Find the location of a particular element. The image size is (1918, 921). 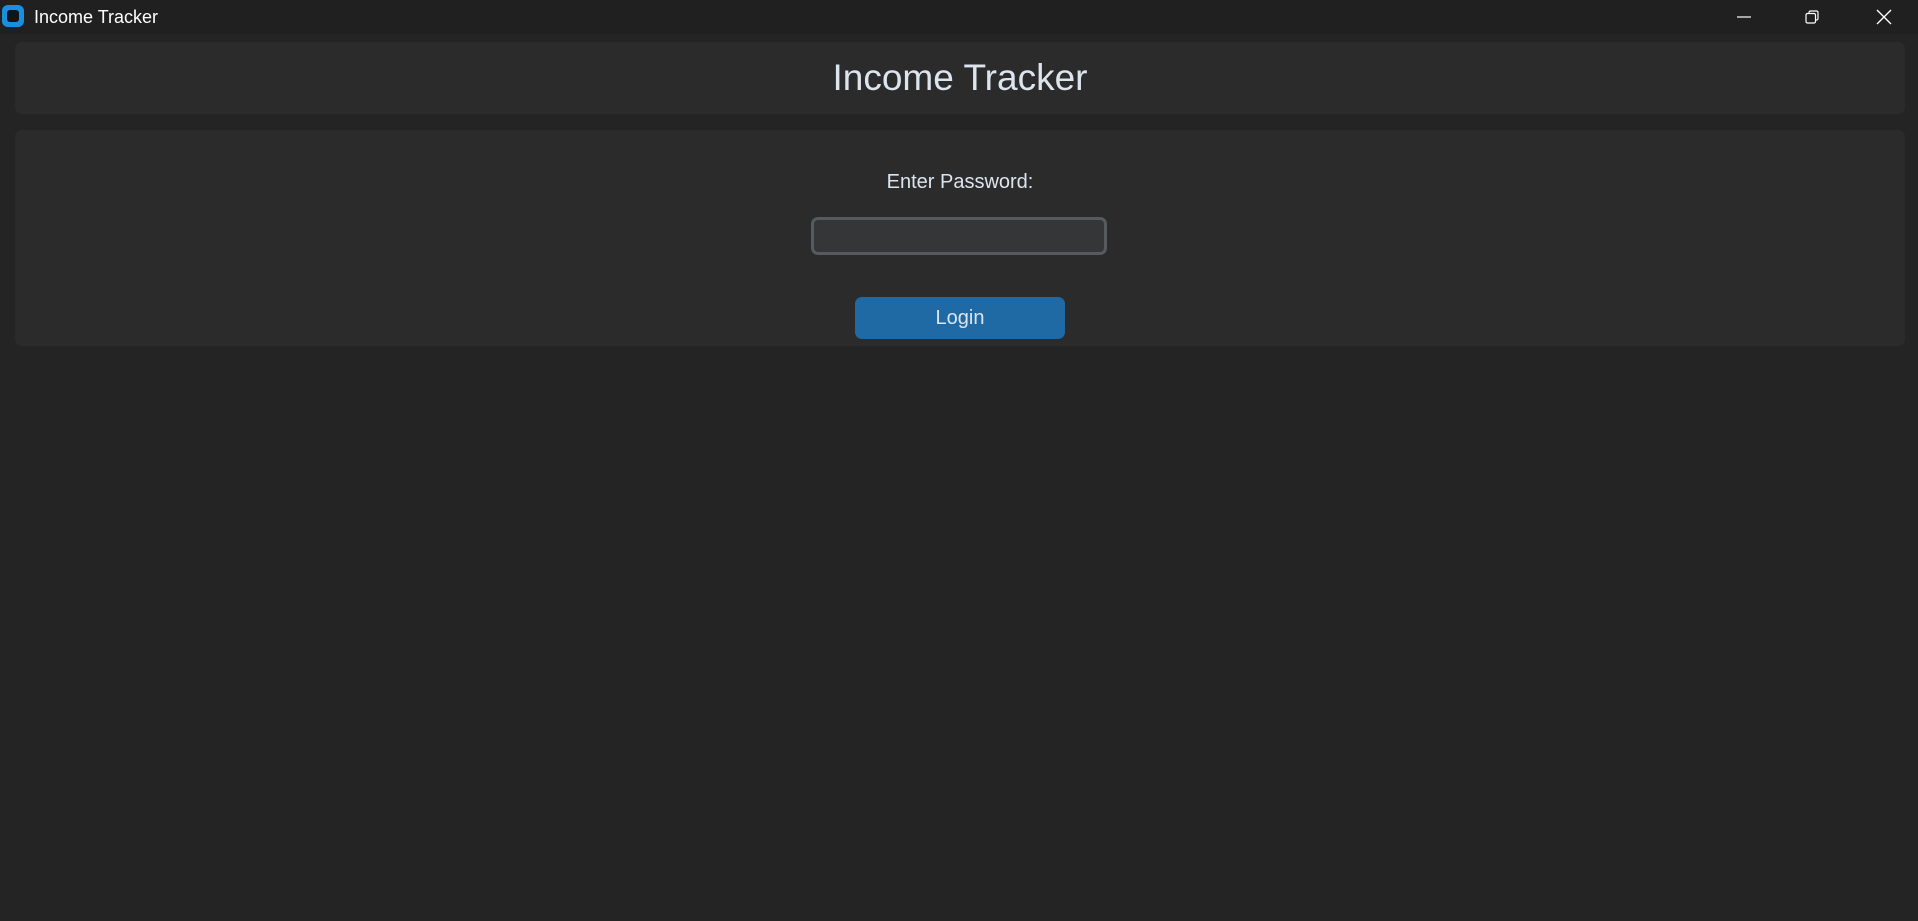

minimize-button is located at coordinates (1744, 17).